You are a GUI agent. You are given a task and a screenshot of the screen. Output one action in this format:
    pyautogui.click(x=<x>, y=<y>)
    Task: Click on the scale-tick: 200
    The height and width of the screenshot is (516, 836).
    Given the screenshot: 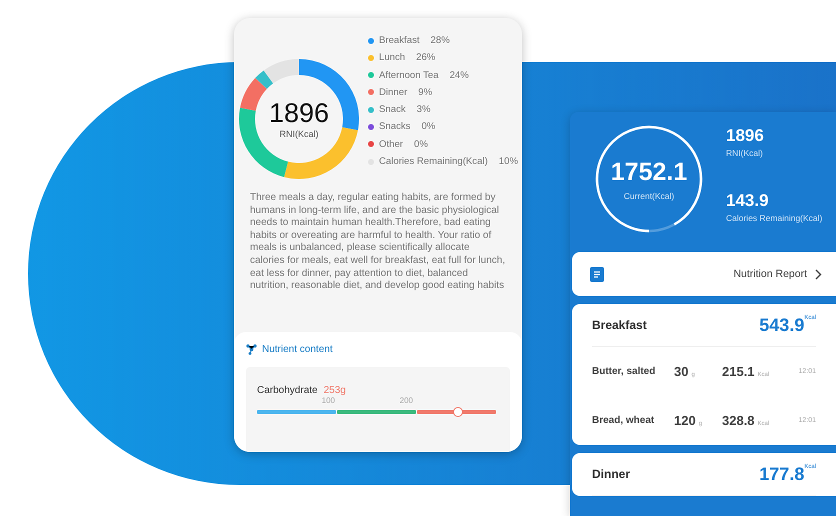 What is the action you would take?
    pyautogui.click(x=405, y=401)
    